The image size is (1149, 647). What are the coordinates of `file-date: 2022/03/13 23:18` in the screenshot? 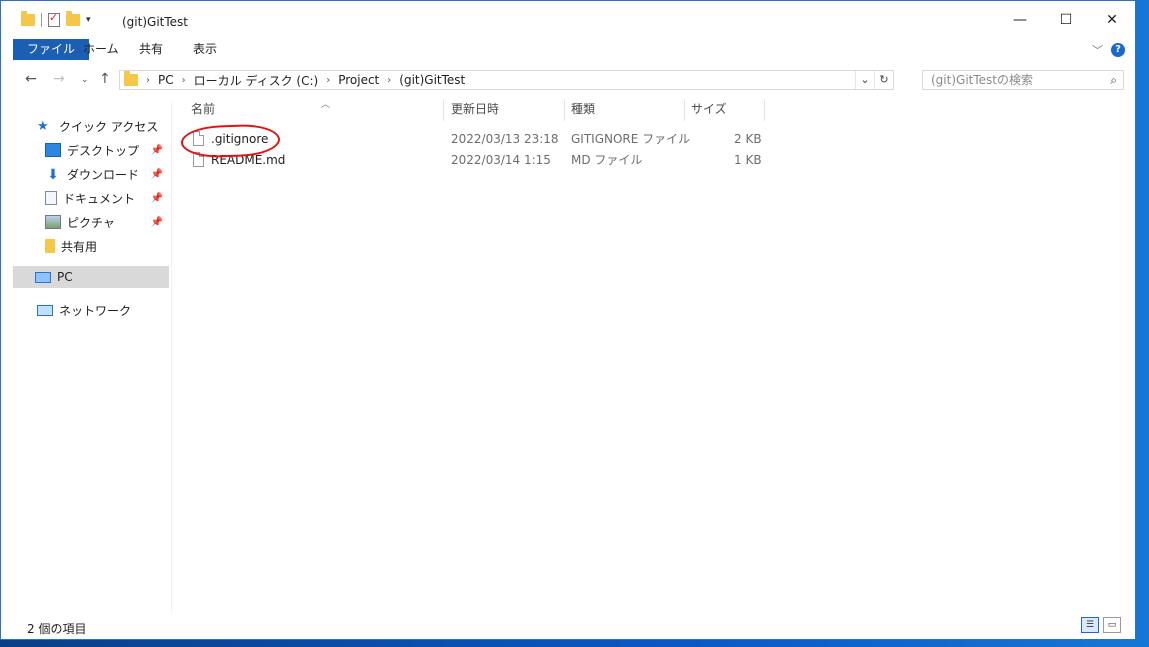 It's located at (505, 139).